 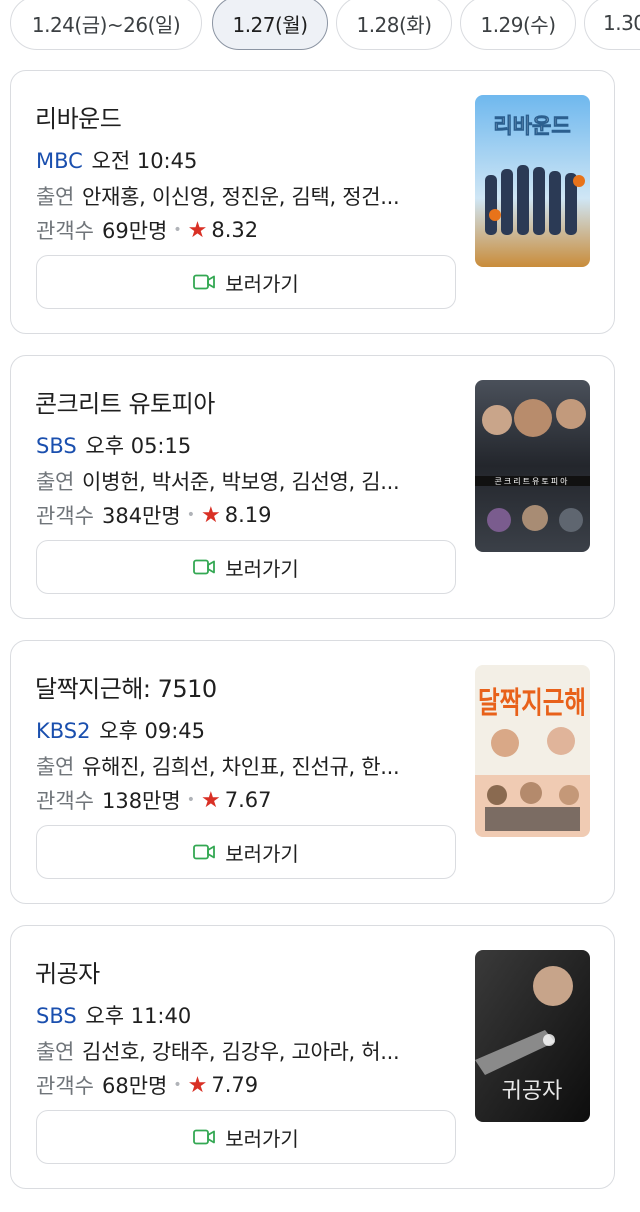 I want to click on date-tab: 1.29(수), so click(x=518, y=25).